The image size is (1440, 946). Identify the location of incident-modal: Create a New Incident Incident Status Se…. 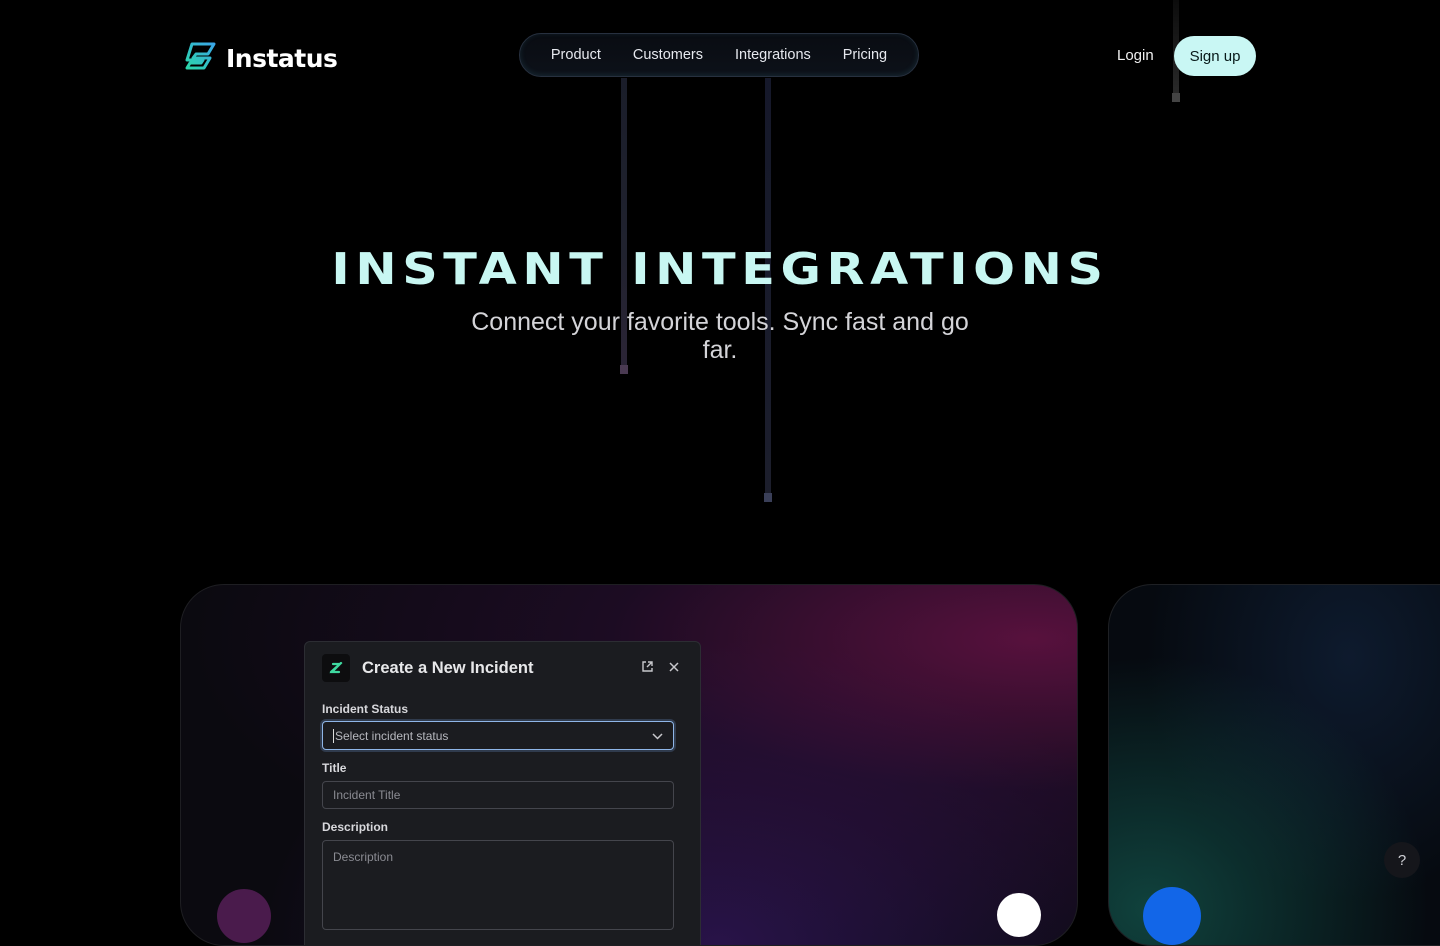
(502, 793).